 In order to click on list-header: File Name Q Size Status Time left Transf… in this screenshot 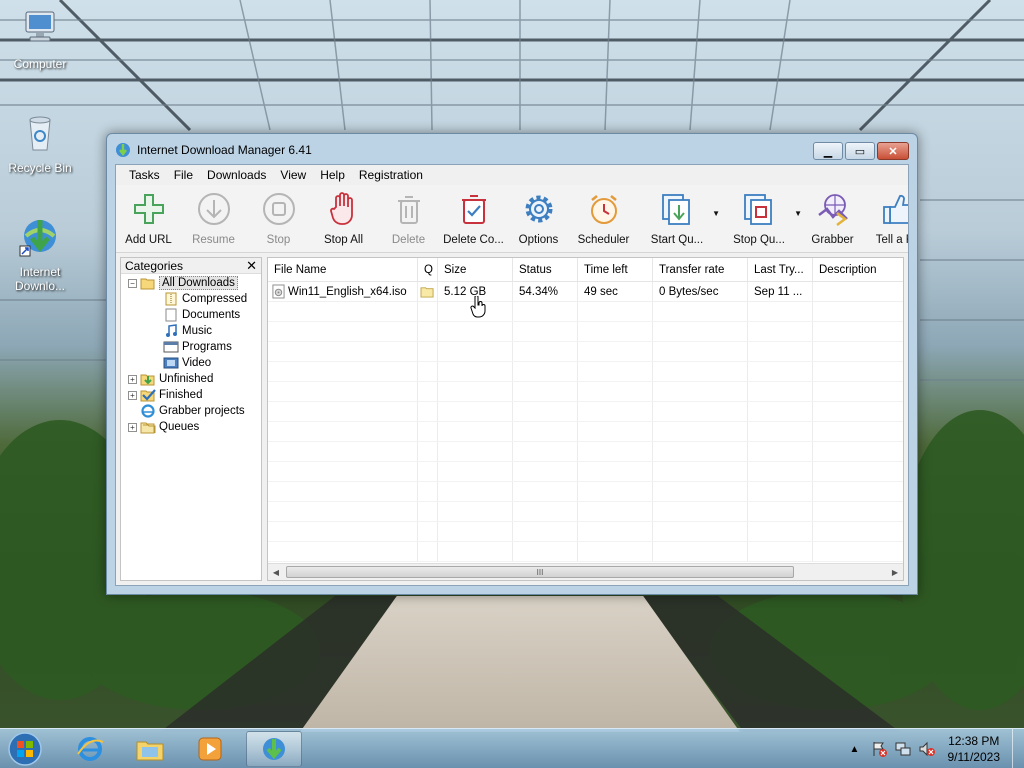, I will do `click(585, 270)`.